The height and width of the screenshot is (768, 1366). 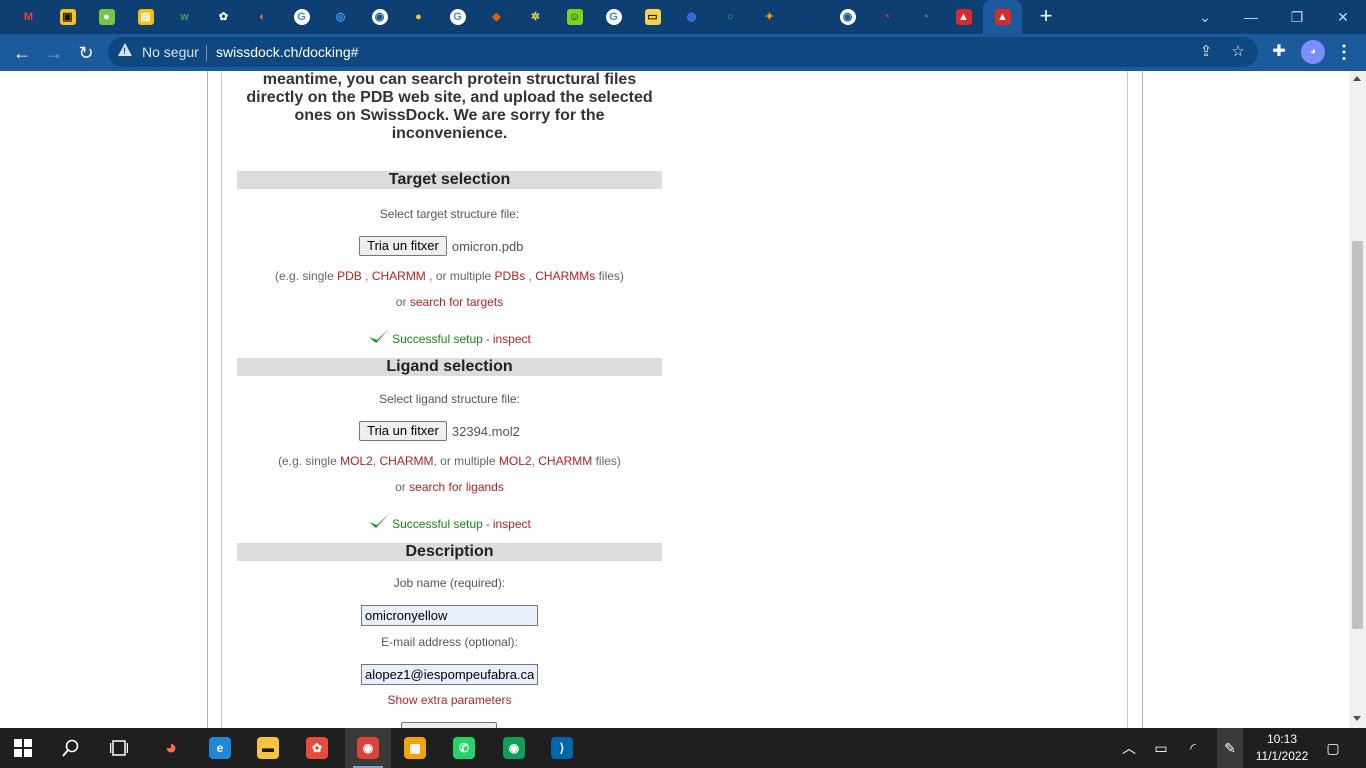 What do you see at coordinates (171, 748) in the screenshot?
I see `taskbar-app: ◕` at bounding box center [171, 748].